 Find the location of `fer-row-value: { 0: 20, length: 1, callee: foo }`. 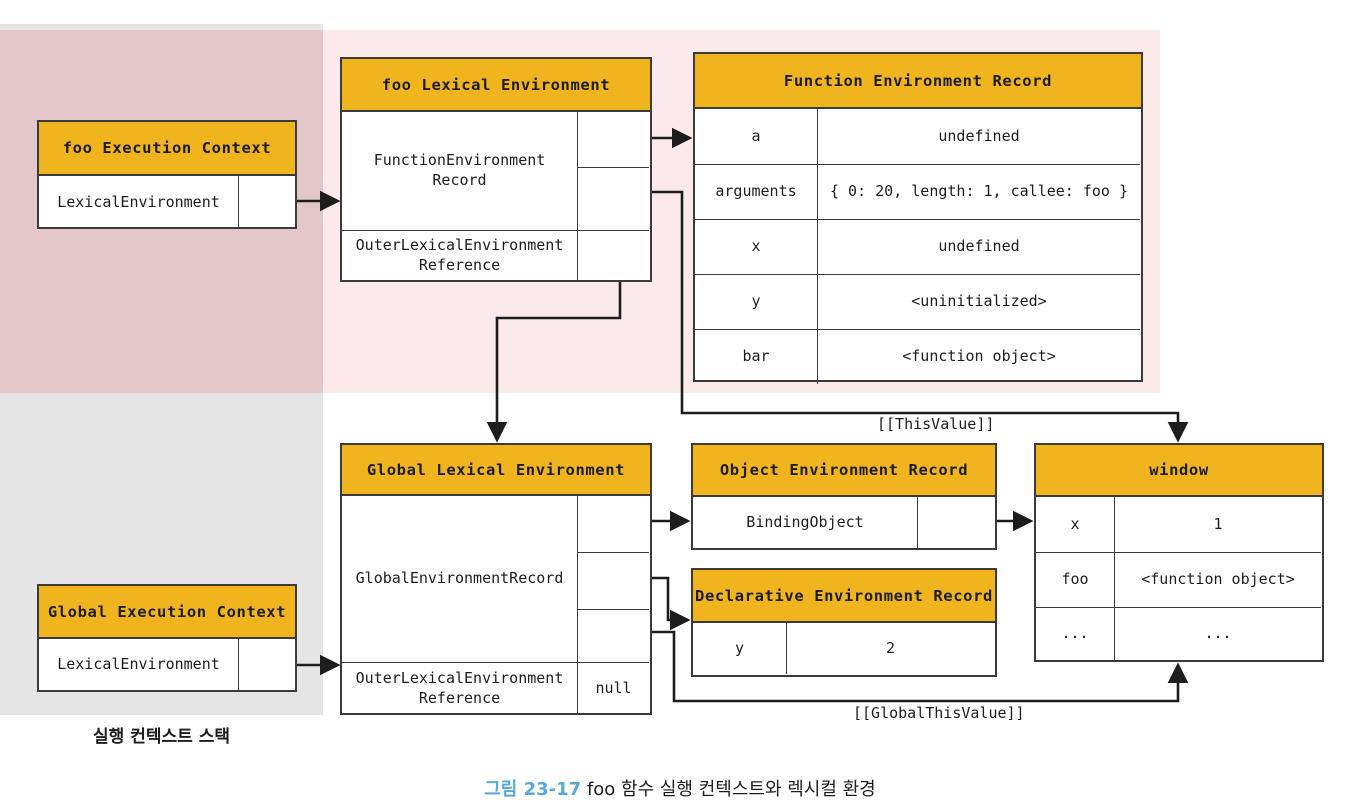

fer-row-value: { 0: 20, length: 1, callee: foo } is located at coordinates (979, 191).